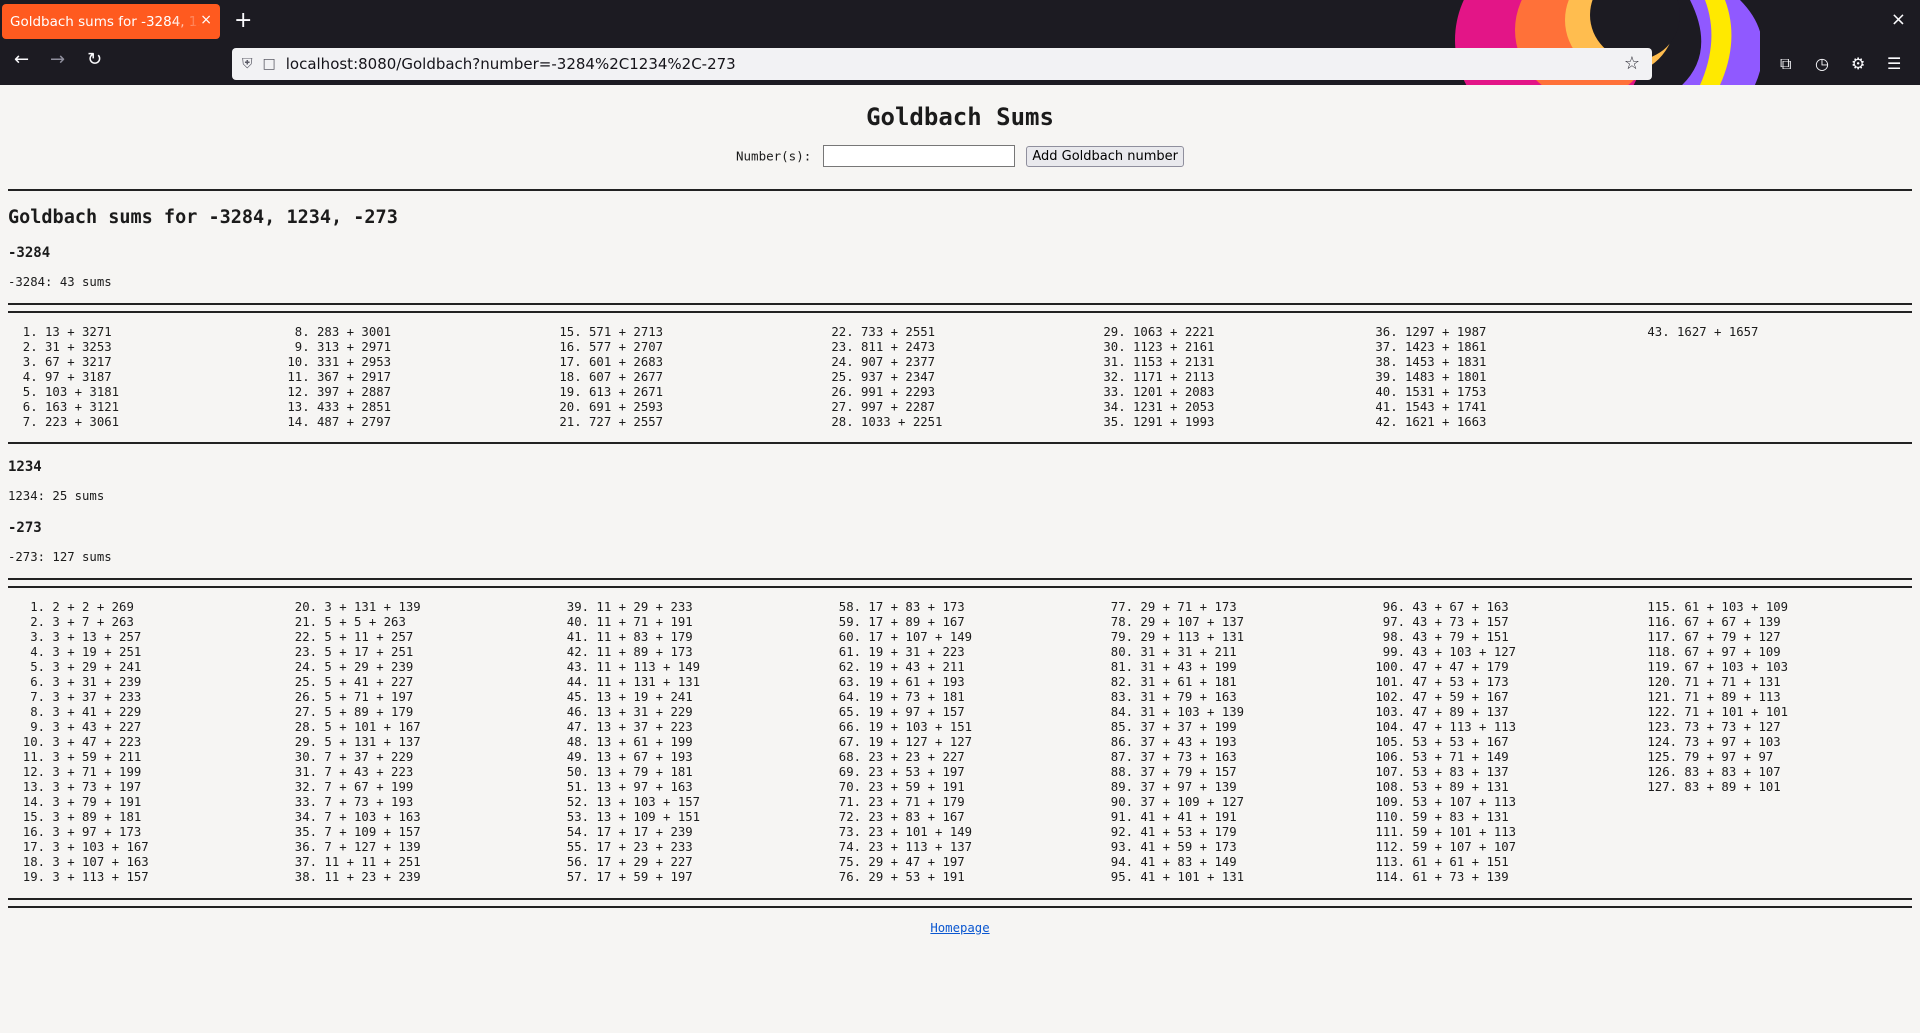 The height and width of the screenshot is (1033, 1920). I want to click on sum-item: 100. 47 + 47 + 179, so click(1438, 667).